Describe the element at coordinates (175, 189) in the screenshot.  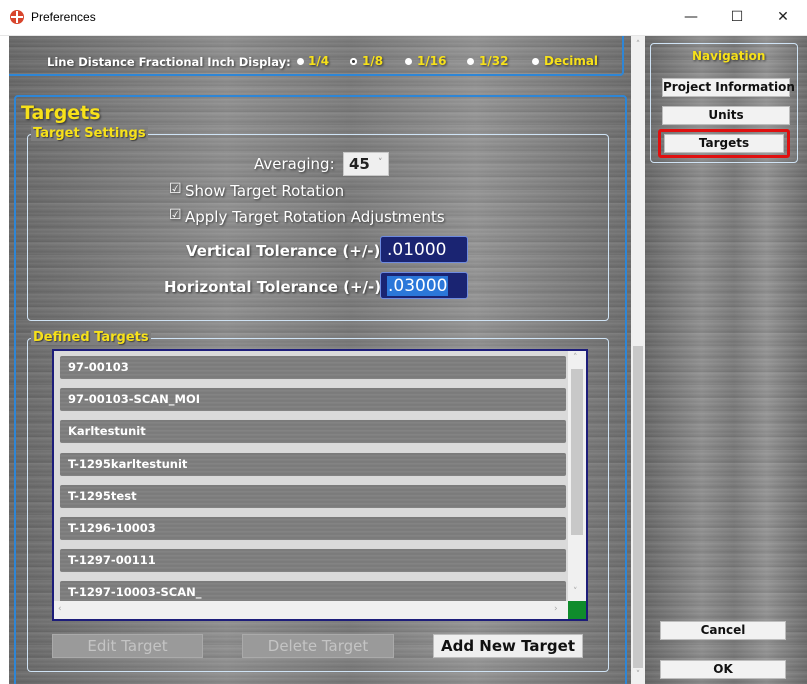
I see `show-rotation-checkbox: ☑` at that location.